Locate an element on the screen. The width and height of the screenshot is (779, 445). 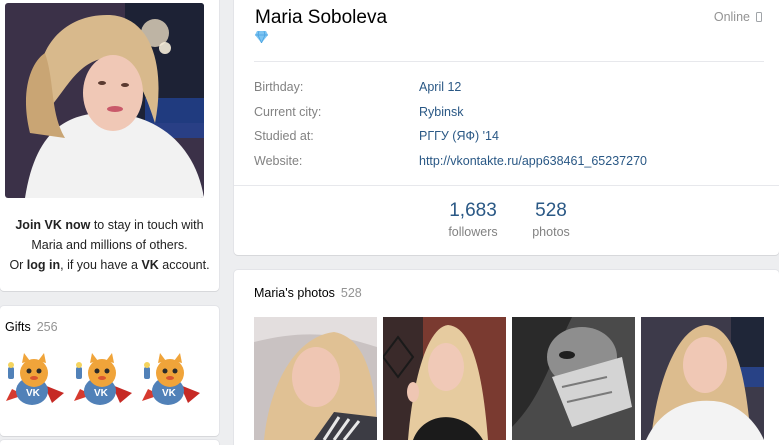
info-row-city: Current city: Rybinsk is located at coordinates (358, 112).